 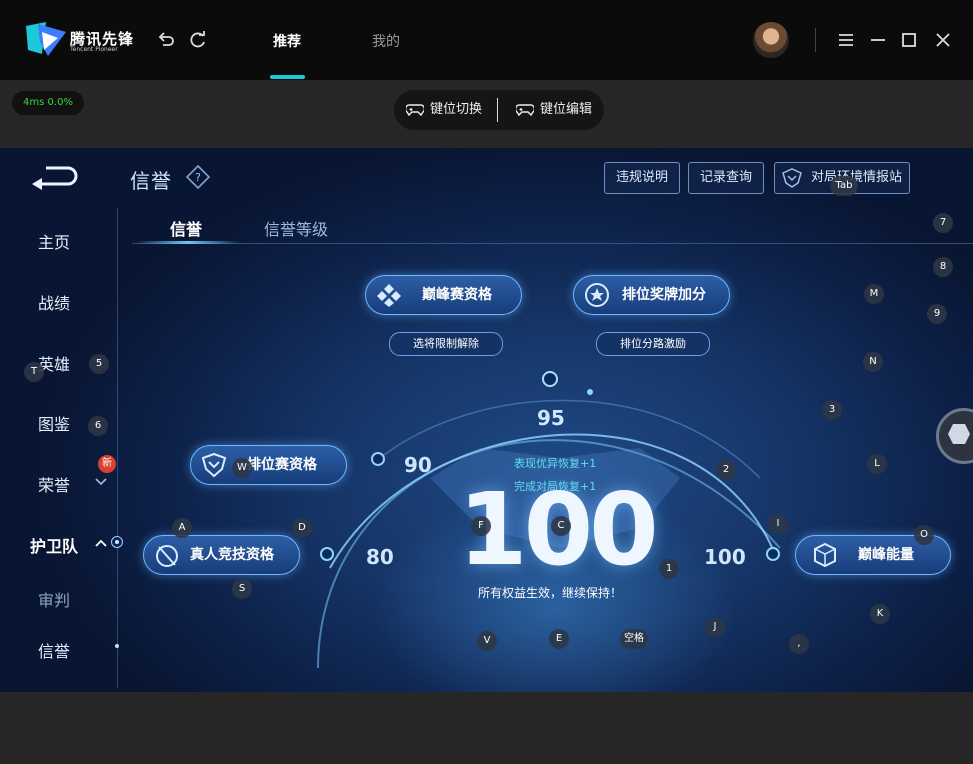 I want to click on maximize-icon, so click(x=909, y=40).